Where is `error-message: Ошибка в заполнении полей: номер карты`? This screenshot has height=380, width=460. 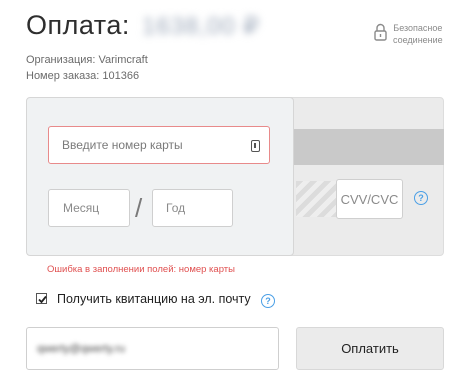 error-message: Ошибка в заполнении полей: номер карты is located at coordinates (141, 269).